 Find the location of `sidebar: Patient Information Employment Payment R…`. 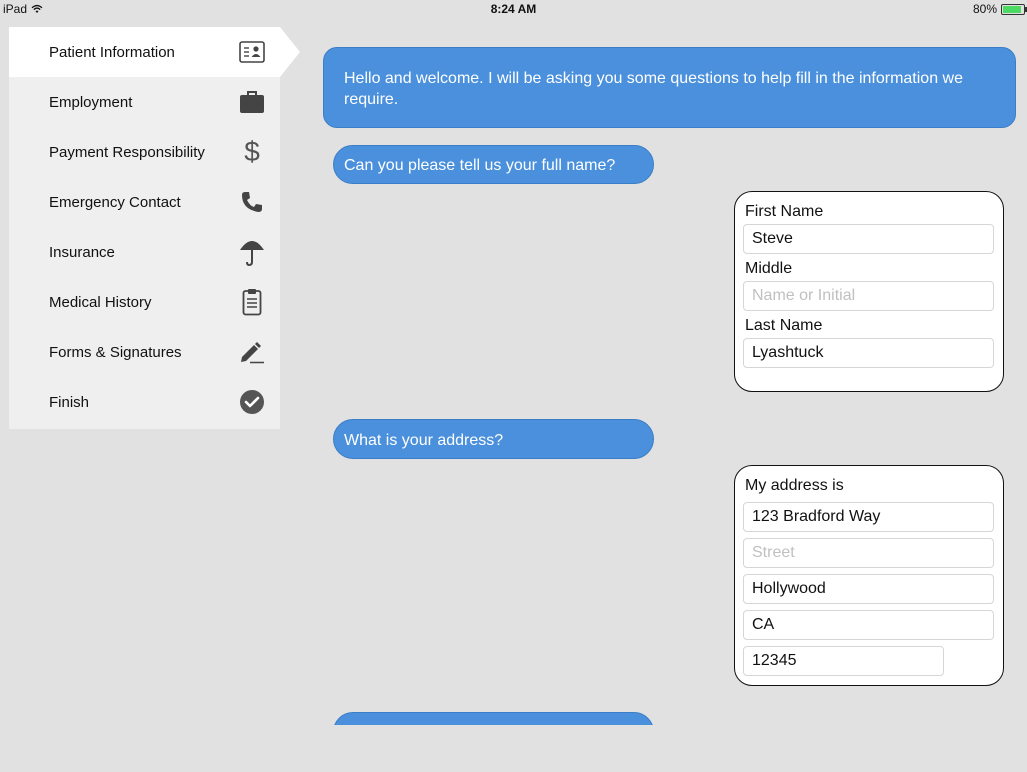

sidebar: Patient Information Employment Payment R… is located at coordinates (154, 228).